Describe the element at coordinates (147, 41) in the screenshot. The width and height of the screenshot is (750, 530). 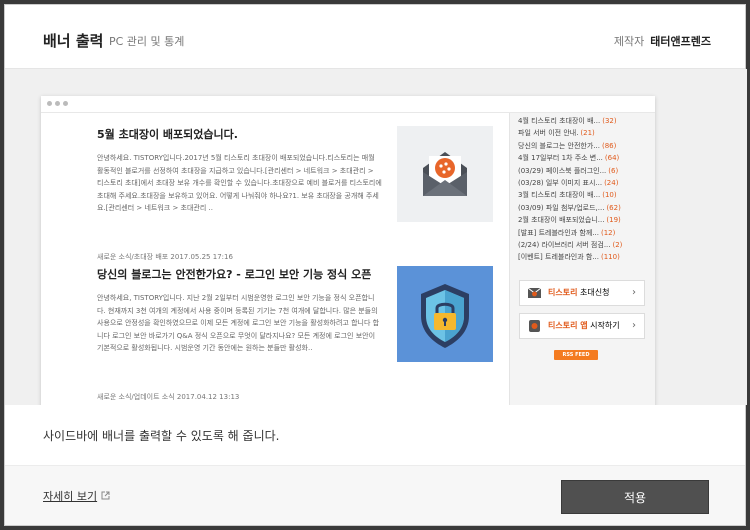
I see `dialog-subtitle: PC 관리 및 통계` at that location.